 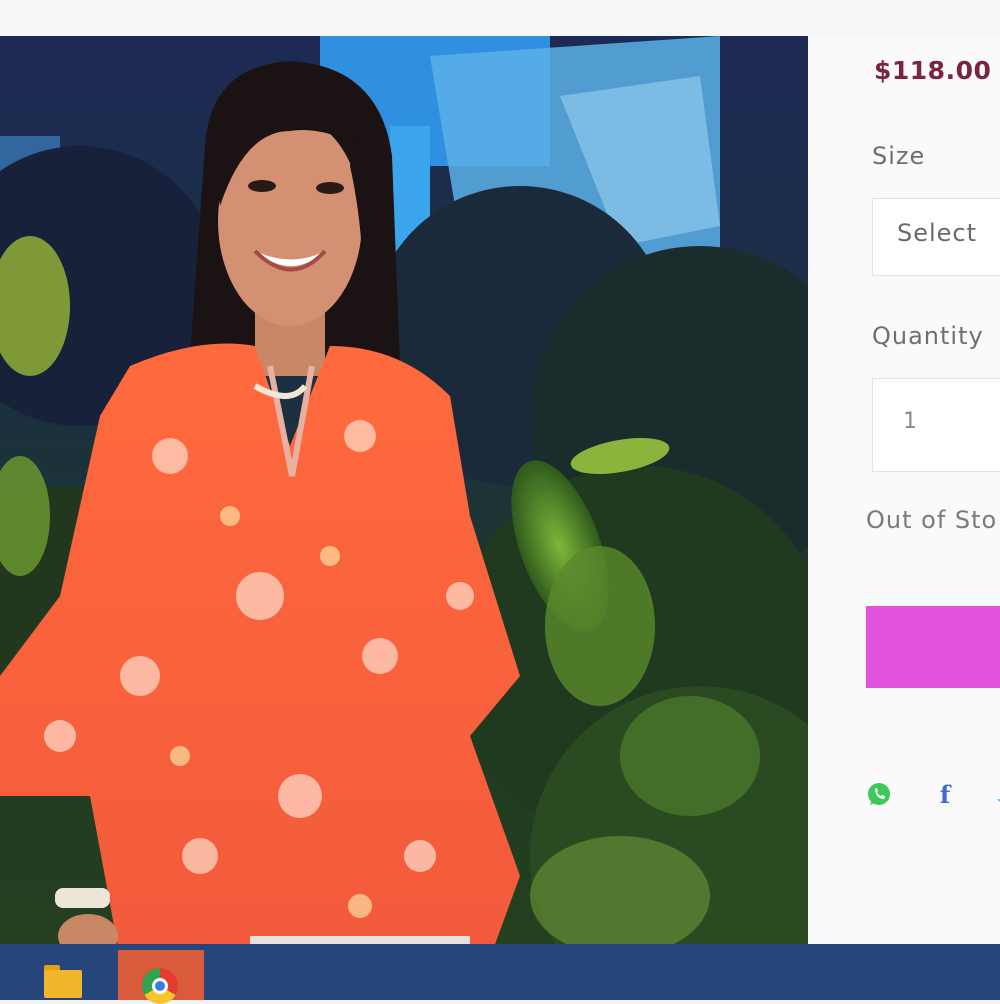 What do you see at coordinates (910, 421) in the screenshot?
I see `quantity-value: 1` at bounding box center [910, 421].